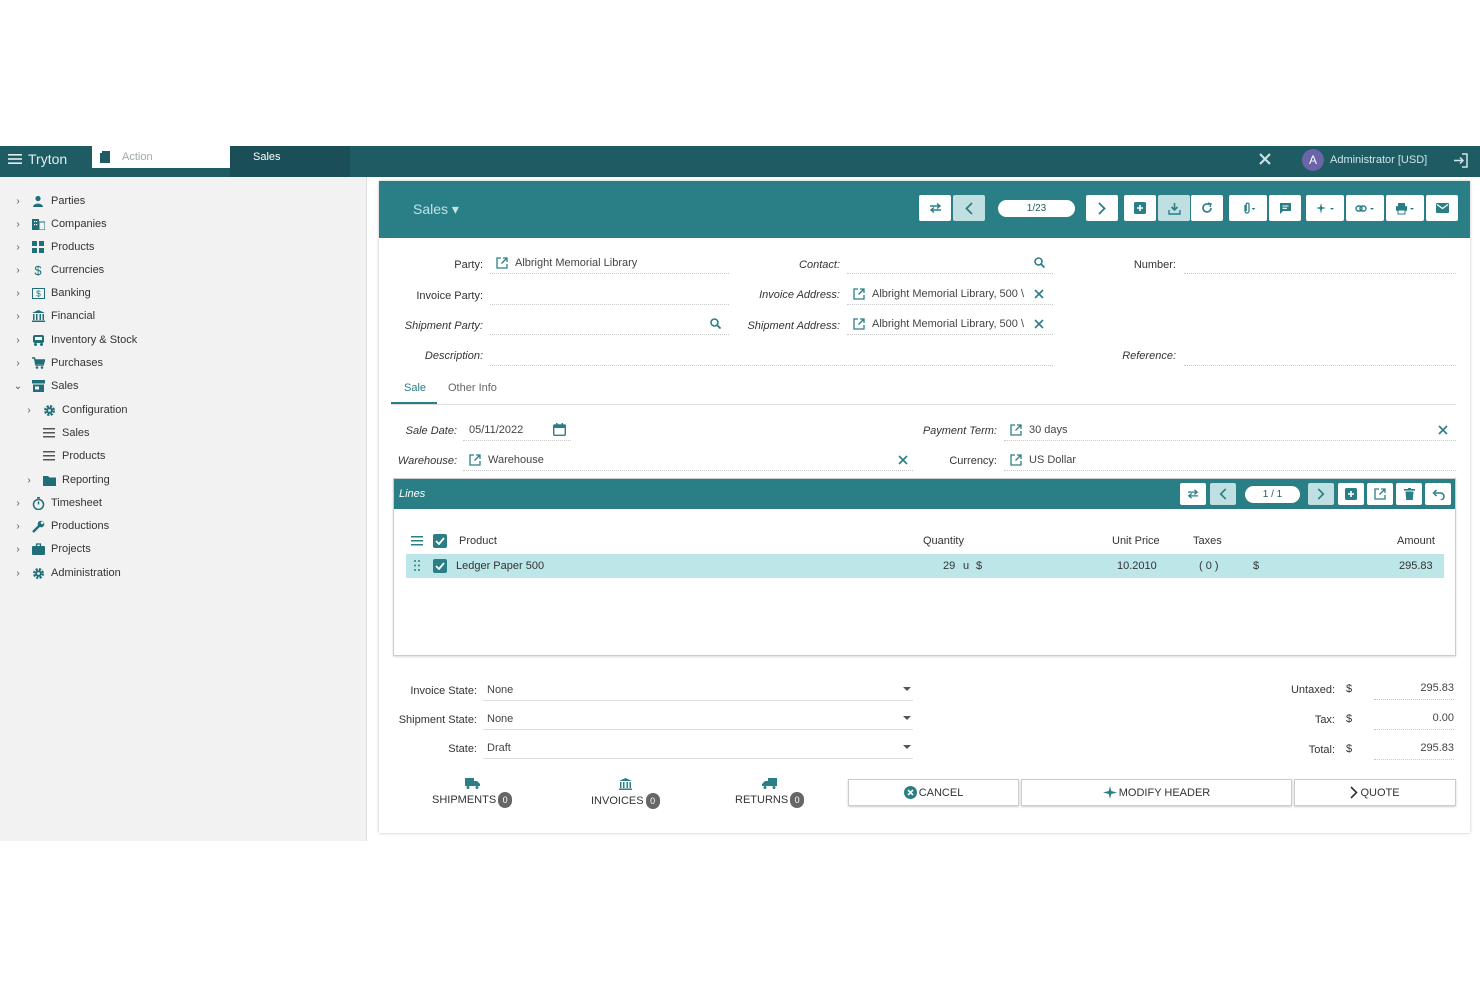  Describe the element at coordinates (1351, 494) in the screenshot. I see `lines-new-button` at that location.